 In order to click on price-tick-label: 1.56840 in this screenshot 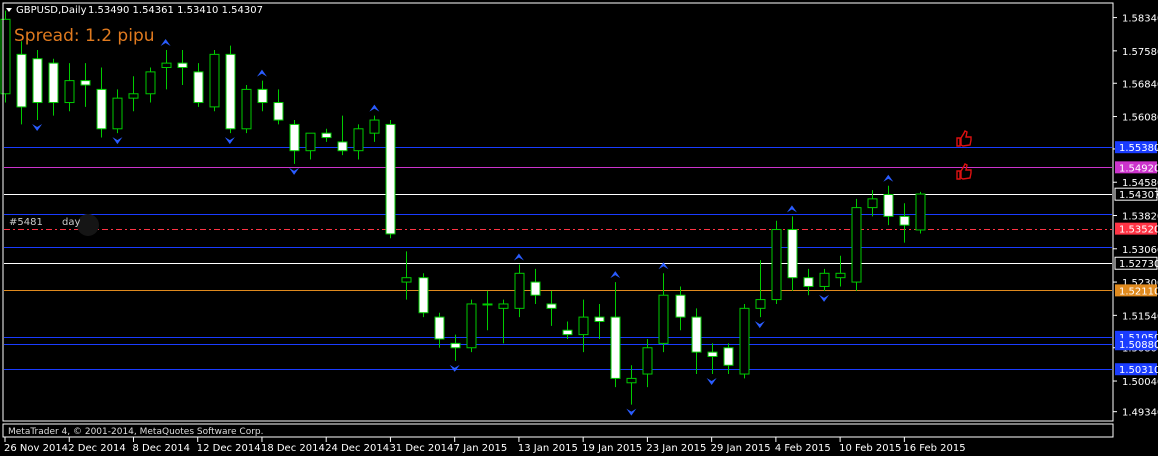, I will do `click(1140, 84)`.